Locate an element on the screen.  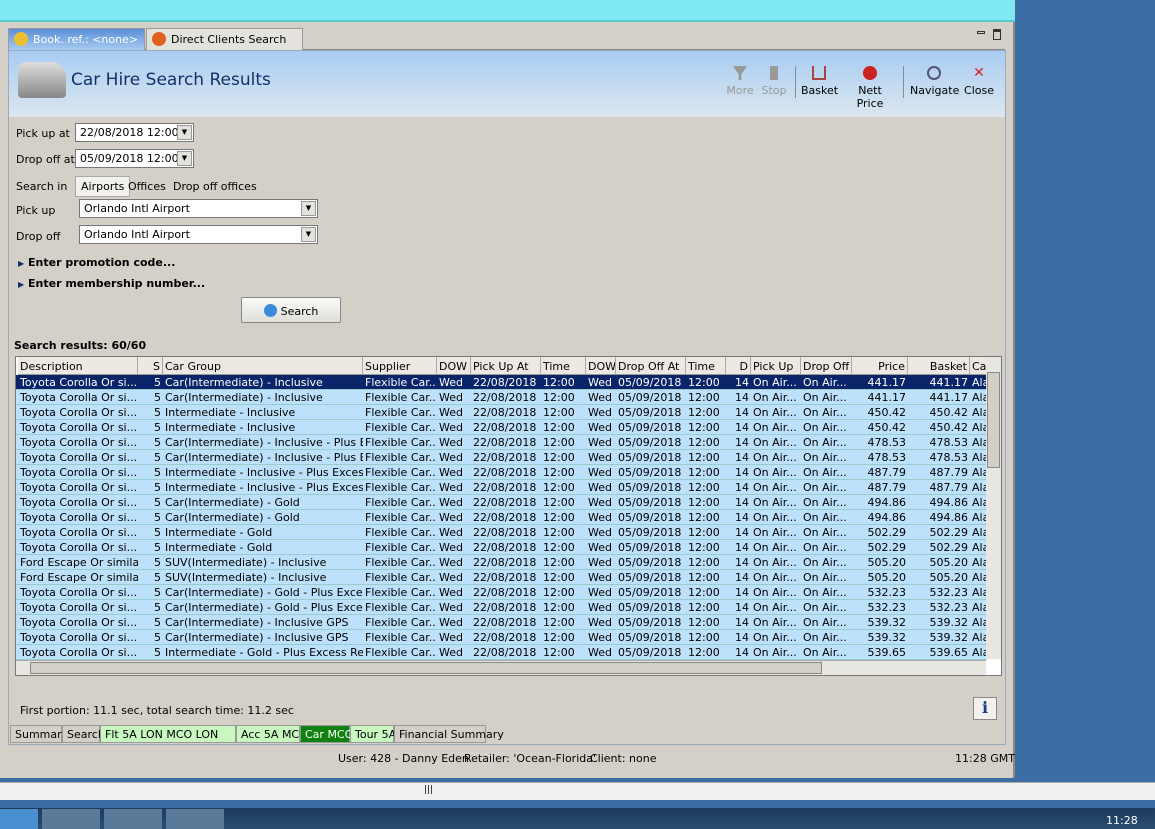
column-header: Pick Up is located at coordinates (776, 366).